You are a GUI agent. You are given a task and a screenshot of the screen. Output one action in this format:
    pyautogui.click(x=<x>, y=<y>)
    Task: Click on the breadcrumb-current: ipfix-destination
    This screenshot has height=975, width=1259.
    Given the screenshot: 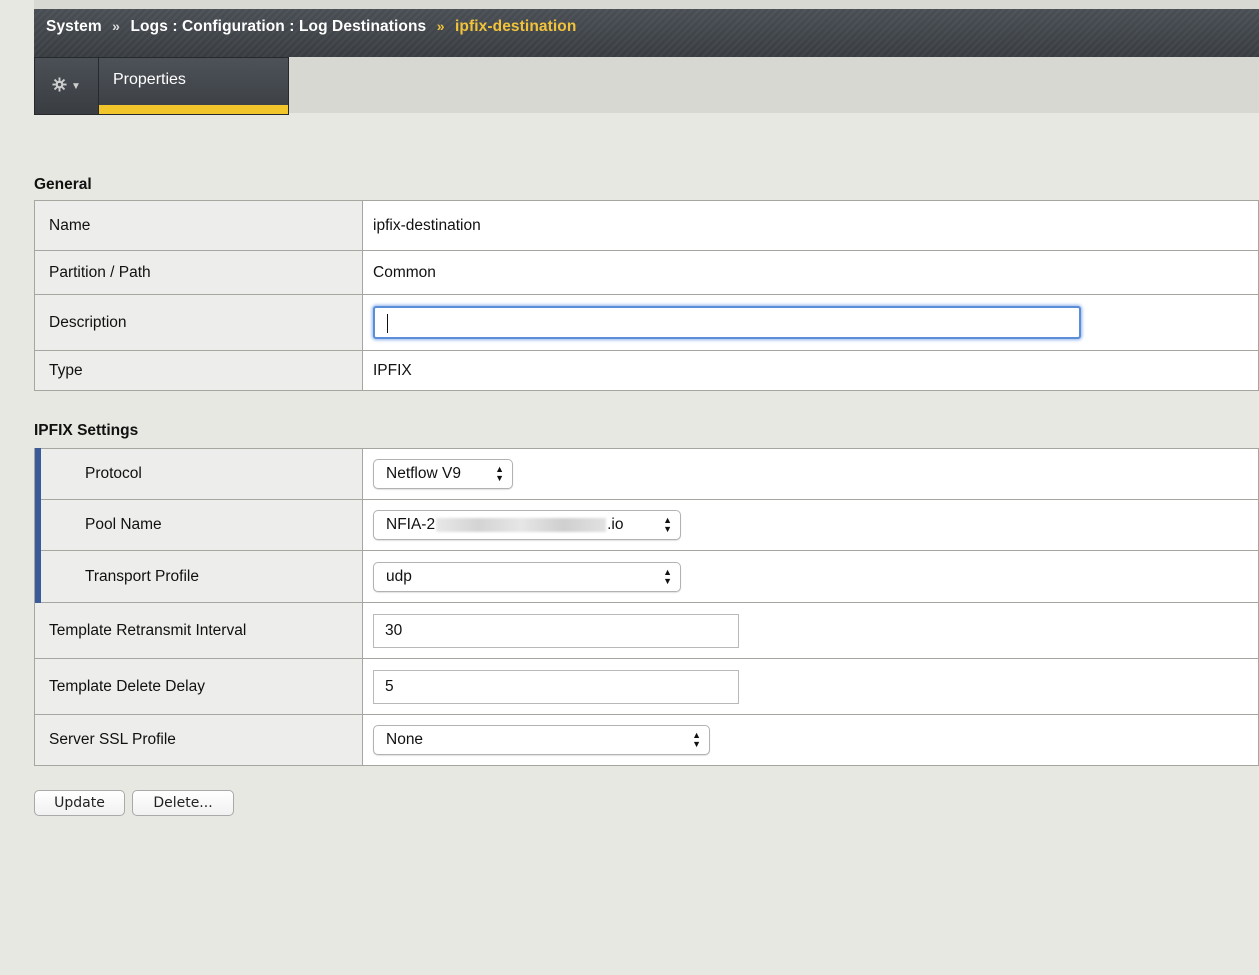 What is the action you would take?
    pyautogui.click(x=516, y=26)
    